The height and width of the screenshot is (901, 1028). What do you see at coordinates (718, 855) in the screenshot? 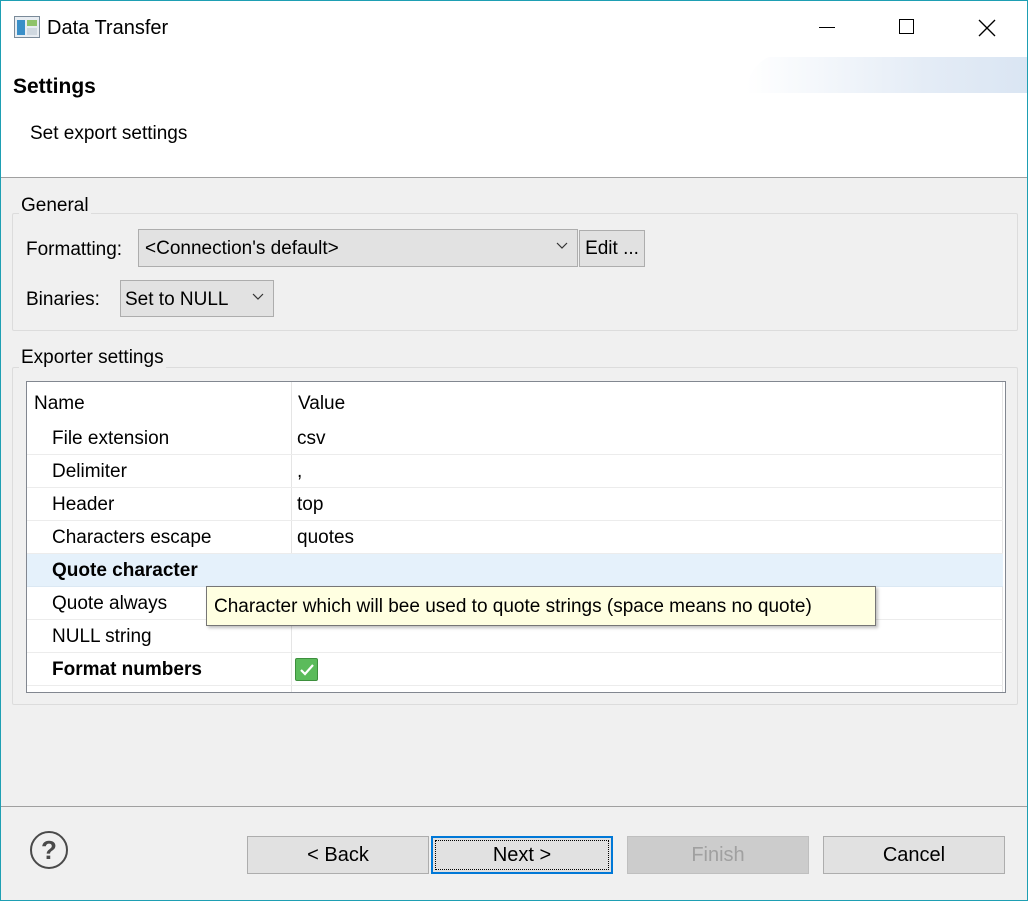
I see `finish-button: Finish` at bounding box center [718, 855].